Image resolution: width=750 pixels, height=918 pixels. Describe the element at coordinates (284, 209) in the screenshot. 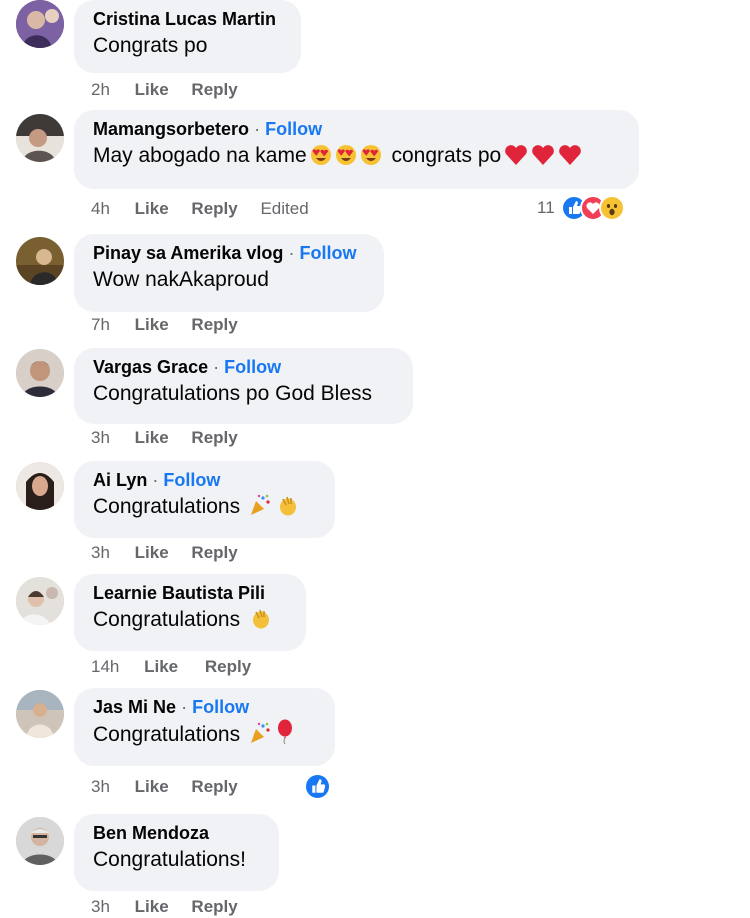

I see `edited-label: Edited` at that location.